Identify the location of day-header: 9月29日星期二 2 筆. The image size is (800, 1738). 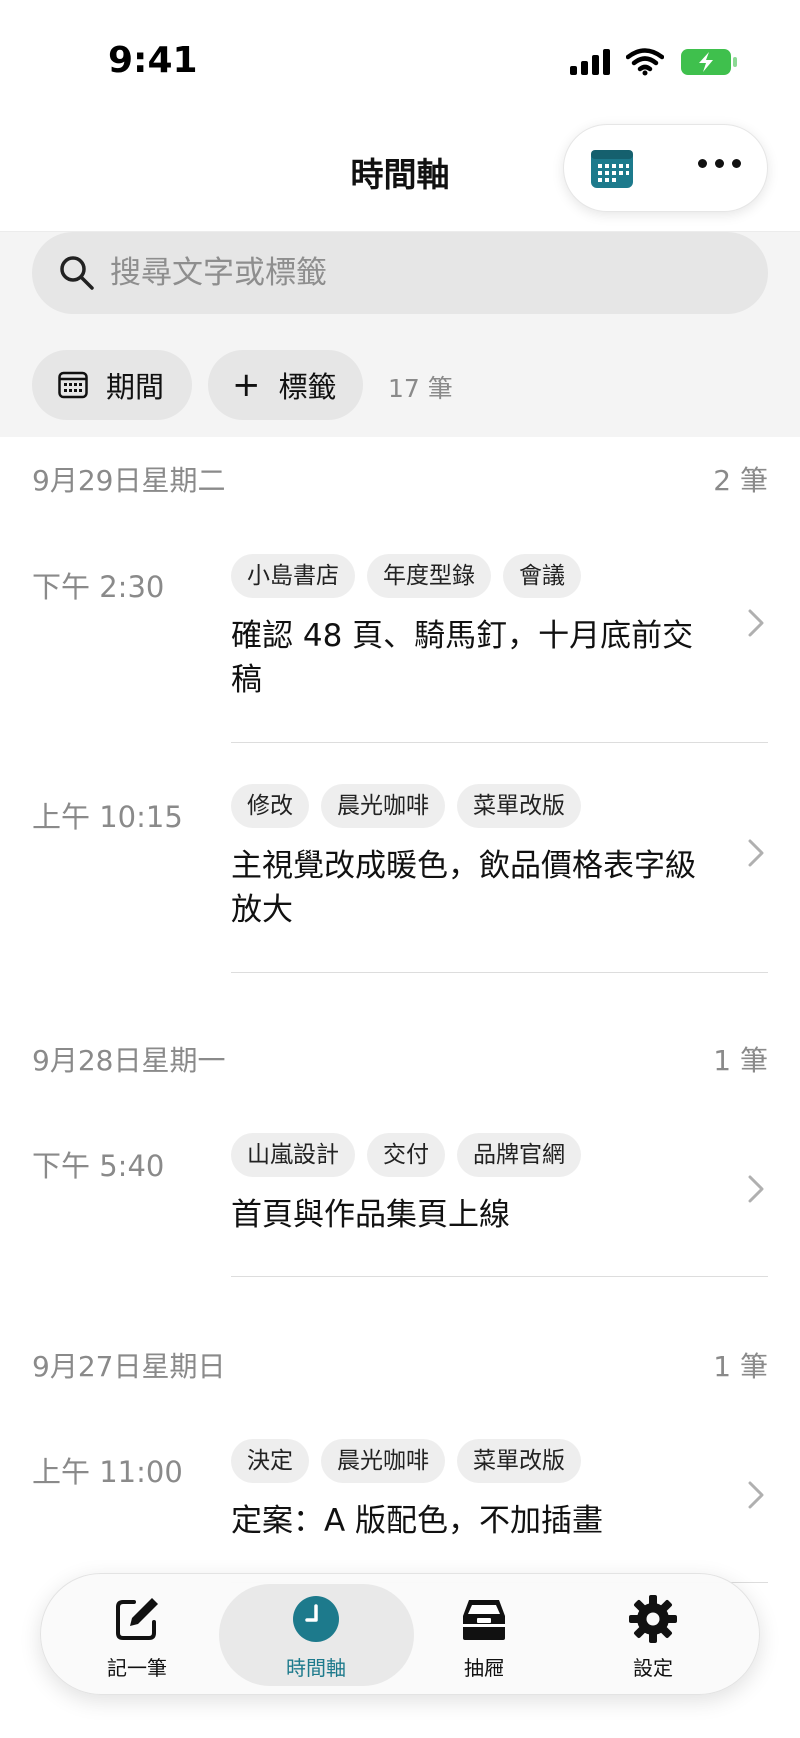
(400, 479).